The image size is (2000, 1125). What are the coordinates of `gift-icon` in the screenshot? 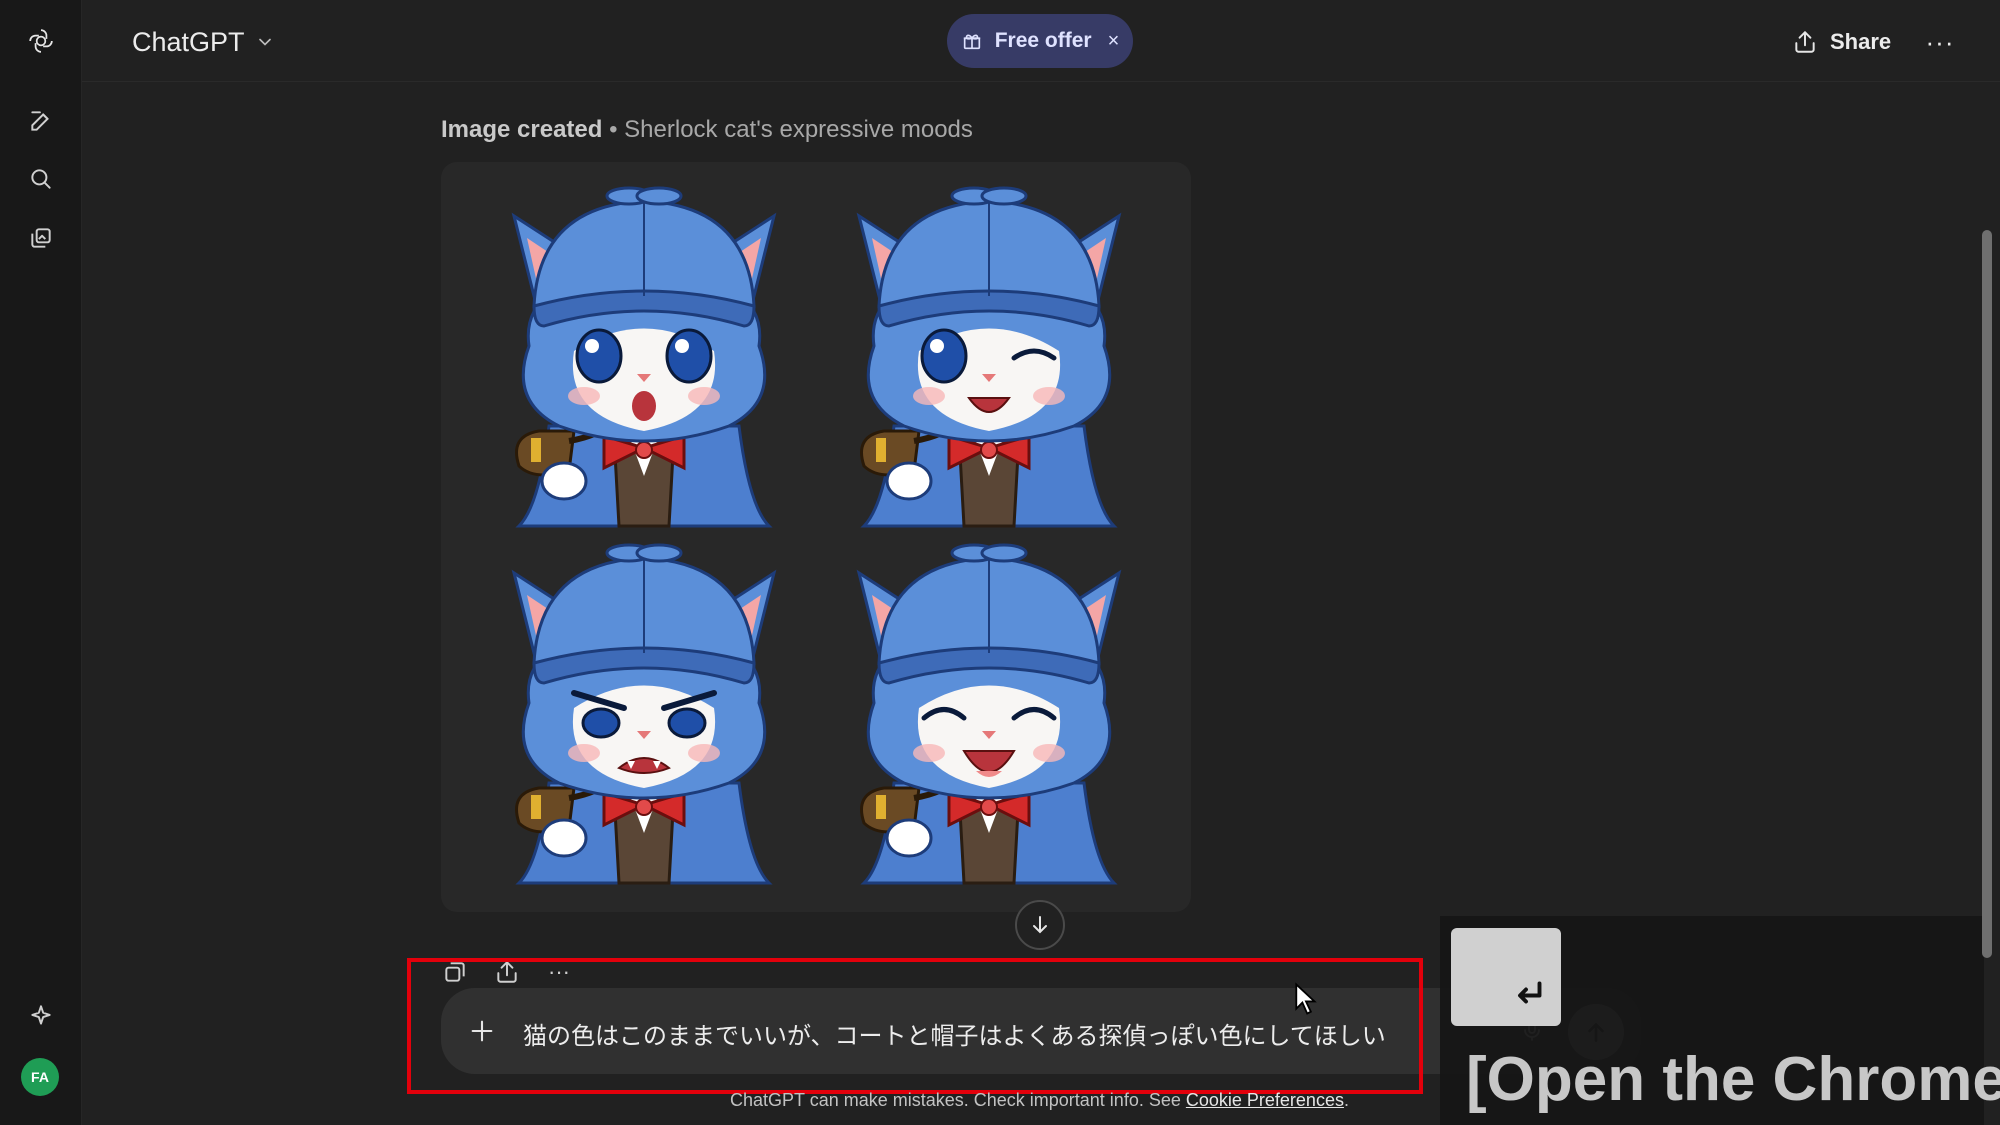 It's located at (971, 42).